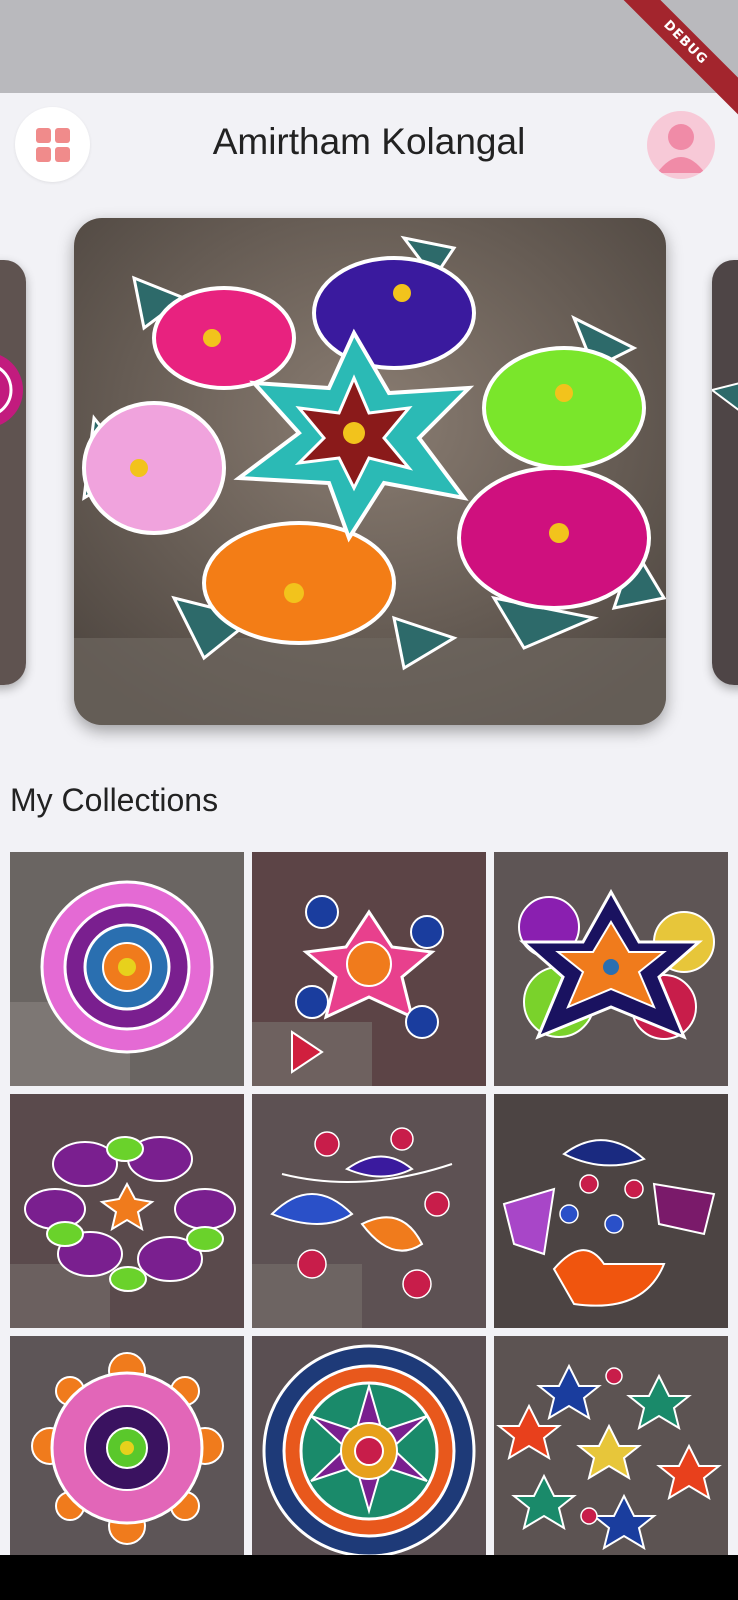  What do you see at coordinates (369, 1577) in the screenshot?
I see `system-navigation-bar` at bounding box center [369, 1577].